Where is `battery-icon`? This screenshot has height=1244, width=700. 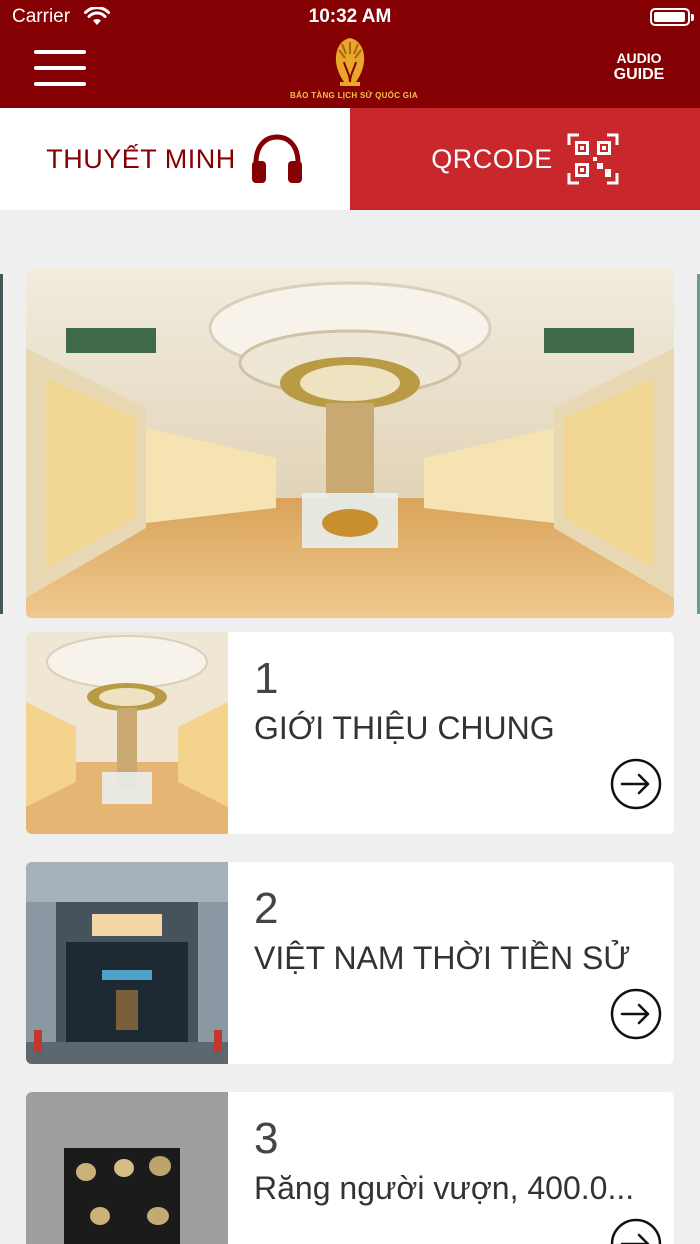 battery-icon is located at coordinates (672, 17).